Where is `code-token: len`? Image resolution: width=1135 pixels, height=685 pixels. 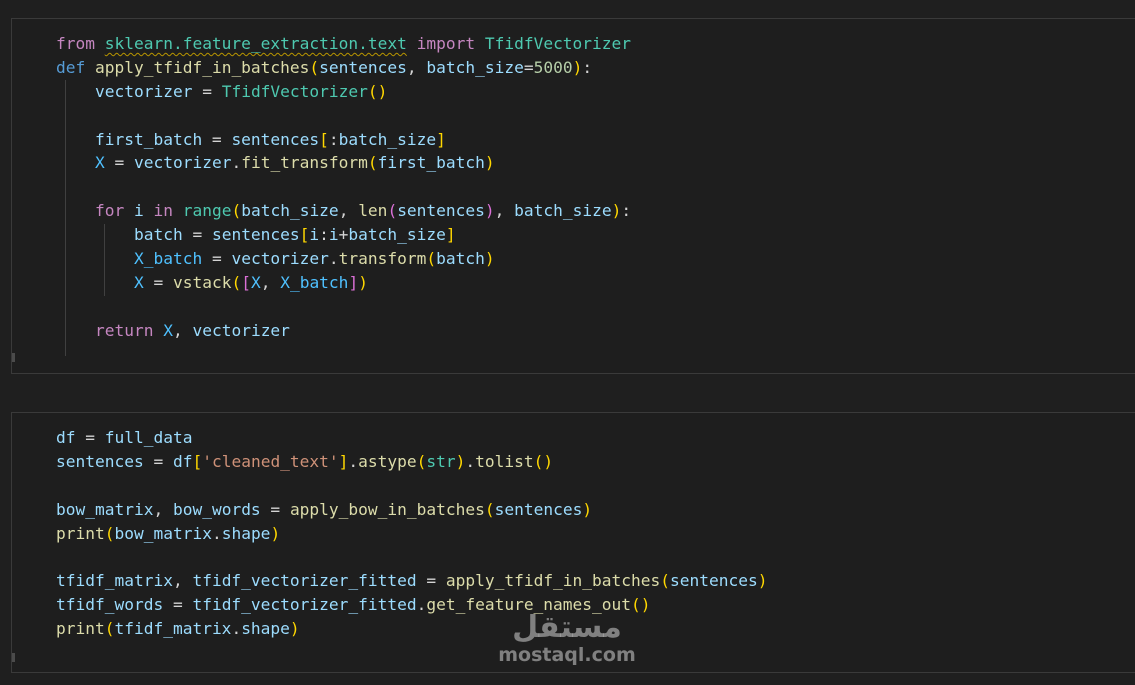
code-token: len is located at coordinates (373, 211).